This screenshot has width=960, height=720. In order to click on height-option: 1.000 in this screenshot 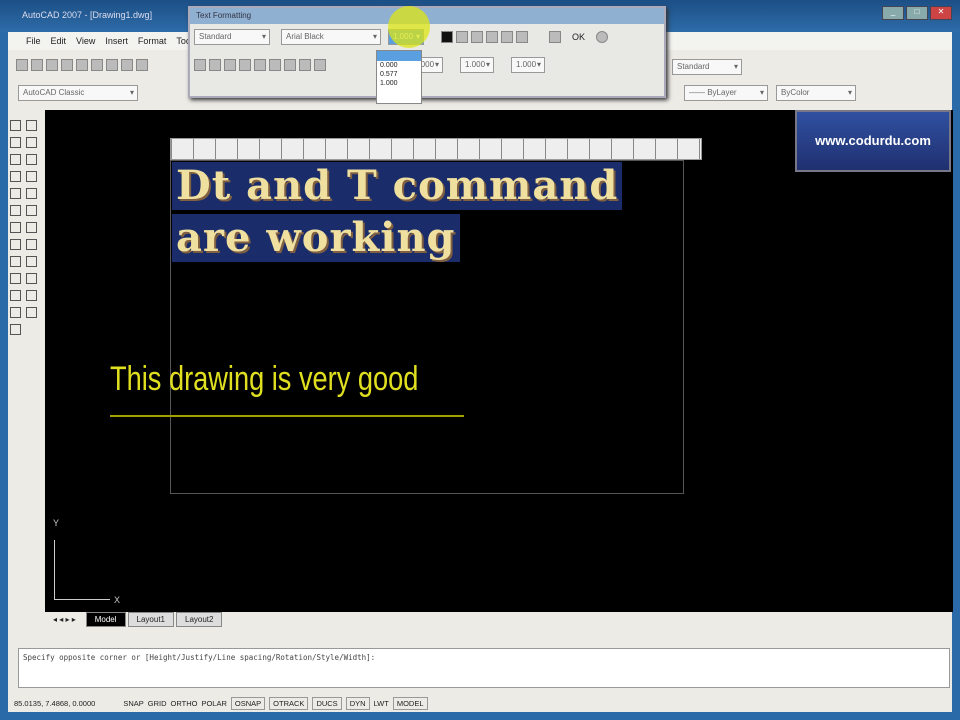, I will do `click(399, 83)`.